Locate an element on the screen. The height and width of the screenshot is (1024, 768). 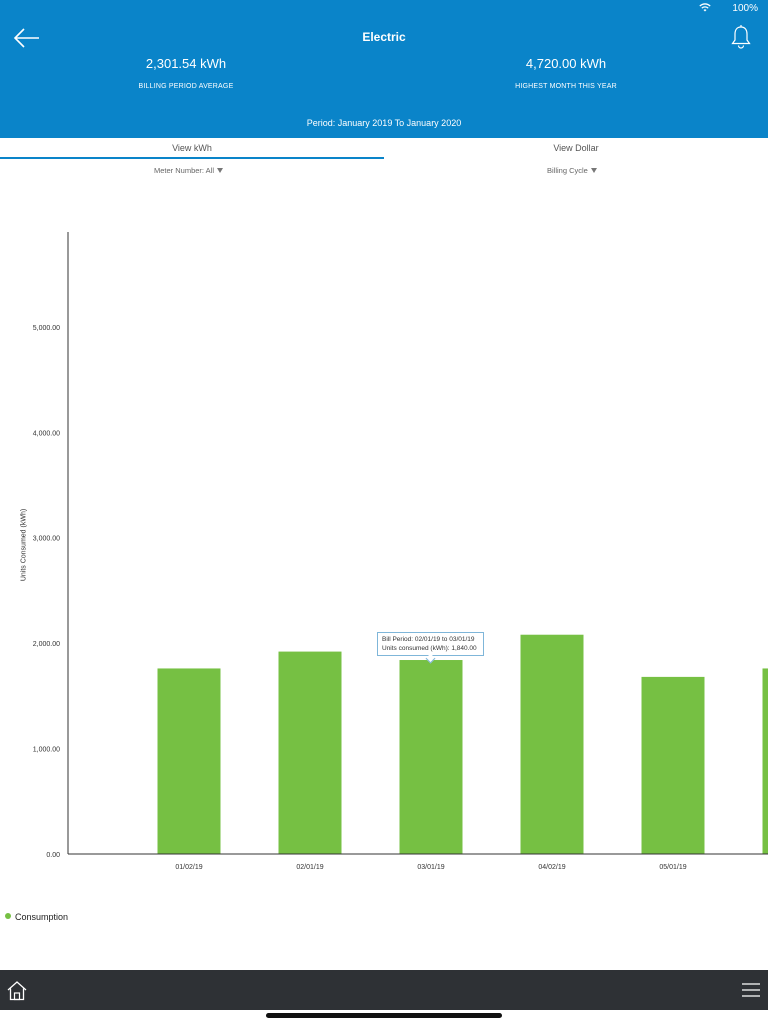
highest-month-label: HIGHEST MONTH THIS YEAR is located at coordinates (566, 86).